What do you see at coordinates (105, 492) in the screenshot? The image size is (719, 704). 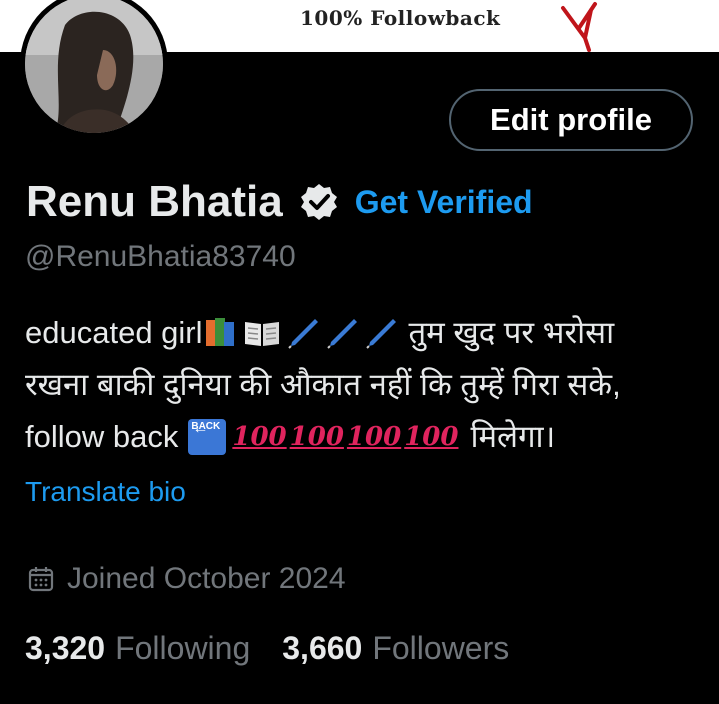 I see `translate-bio-link: Translate bio` at bounding box center [105, 492].